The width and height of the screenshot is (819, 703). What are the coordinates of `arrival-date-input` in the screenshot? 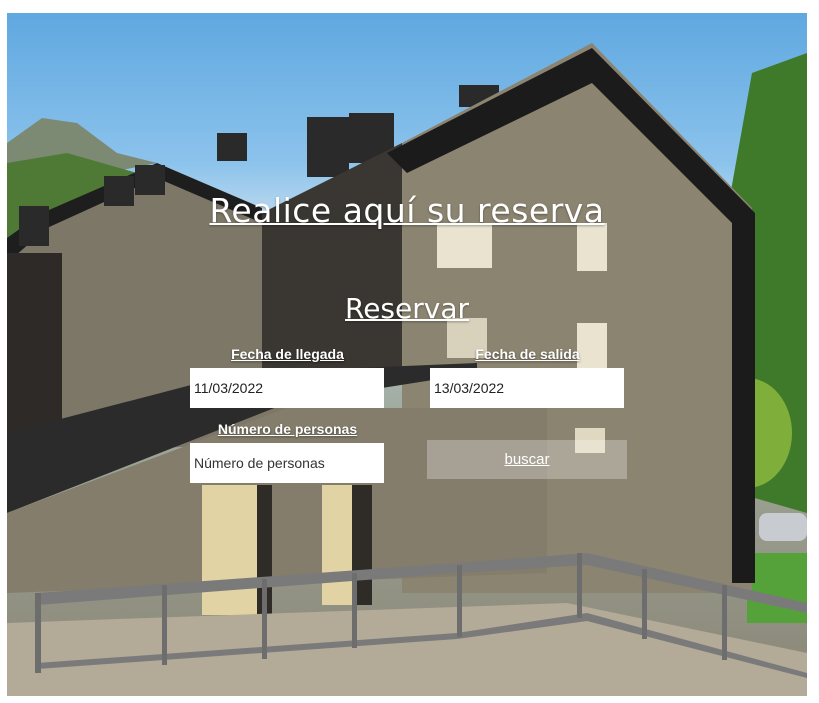 It's located at (287, 388).